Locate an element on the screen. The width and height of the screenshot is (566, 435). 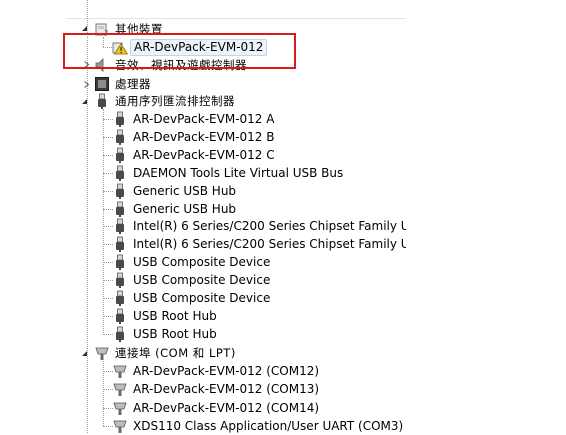
device-label: AR-DevPack-EVM-012 (COM13) is located at coordinates (226, 389).